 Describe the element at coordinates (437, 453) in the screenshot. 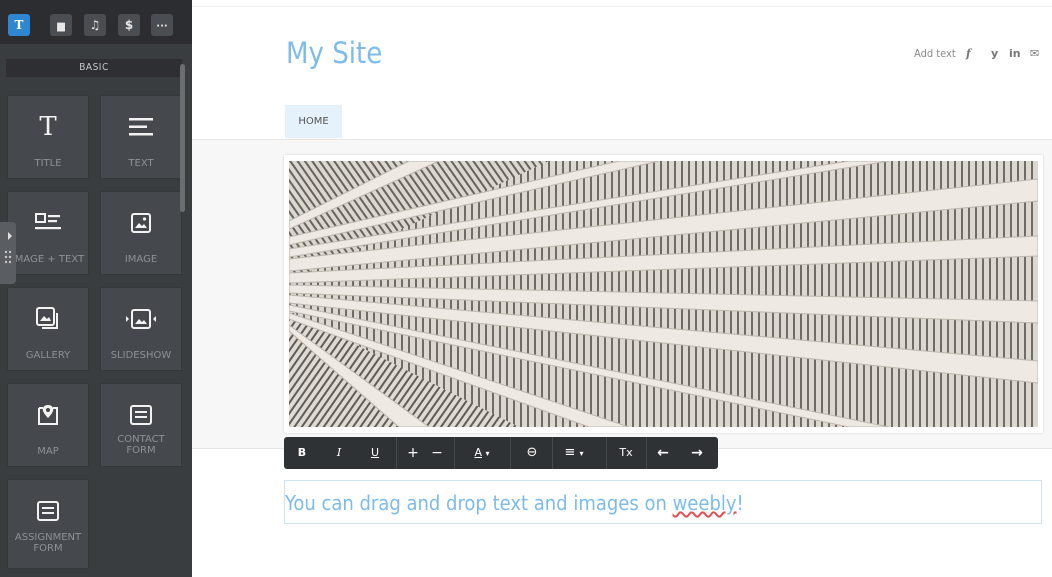

I see `decrease-size-button: −` at that location.